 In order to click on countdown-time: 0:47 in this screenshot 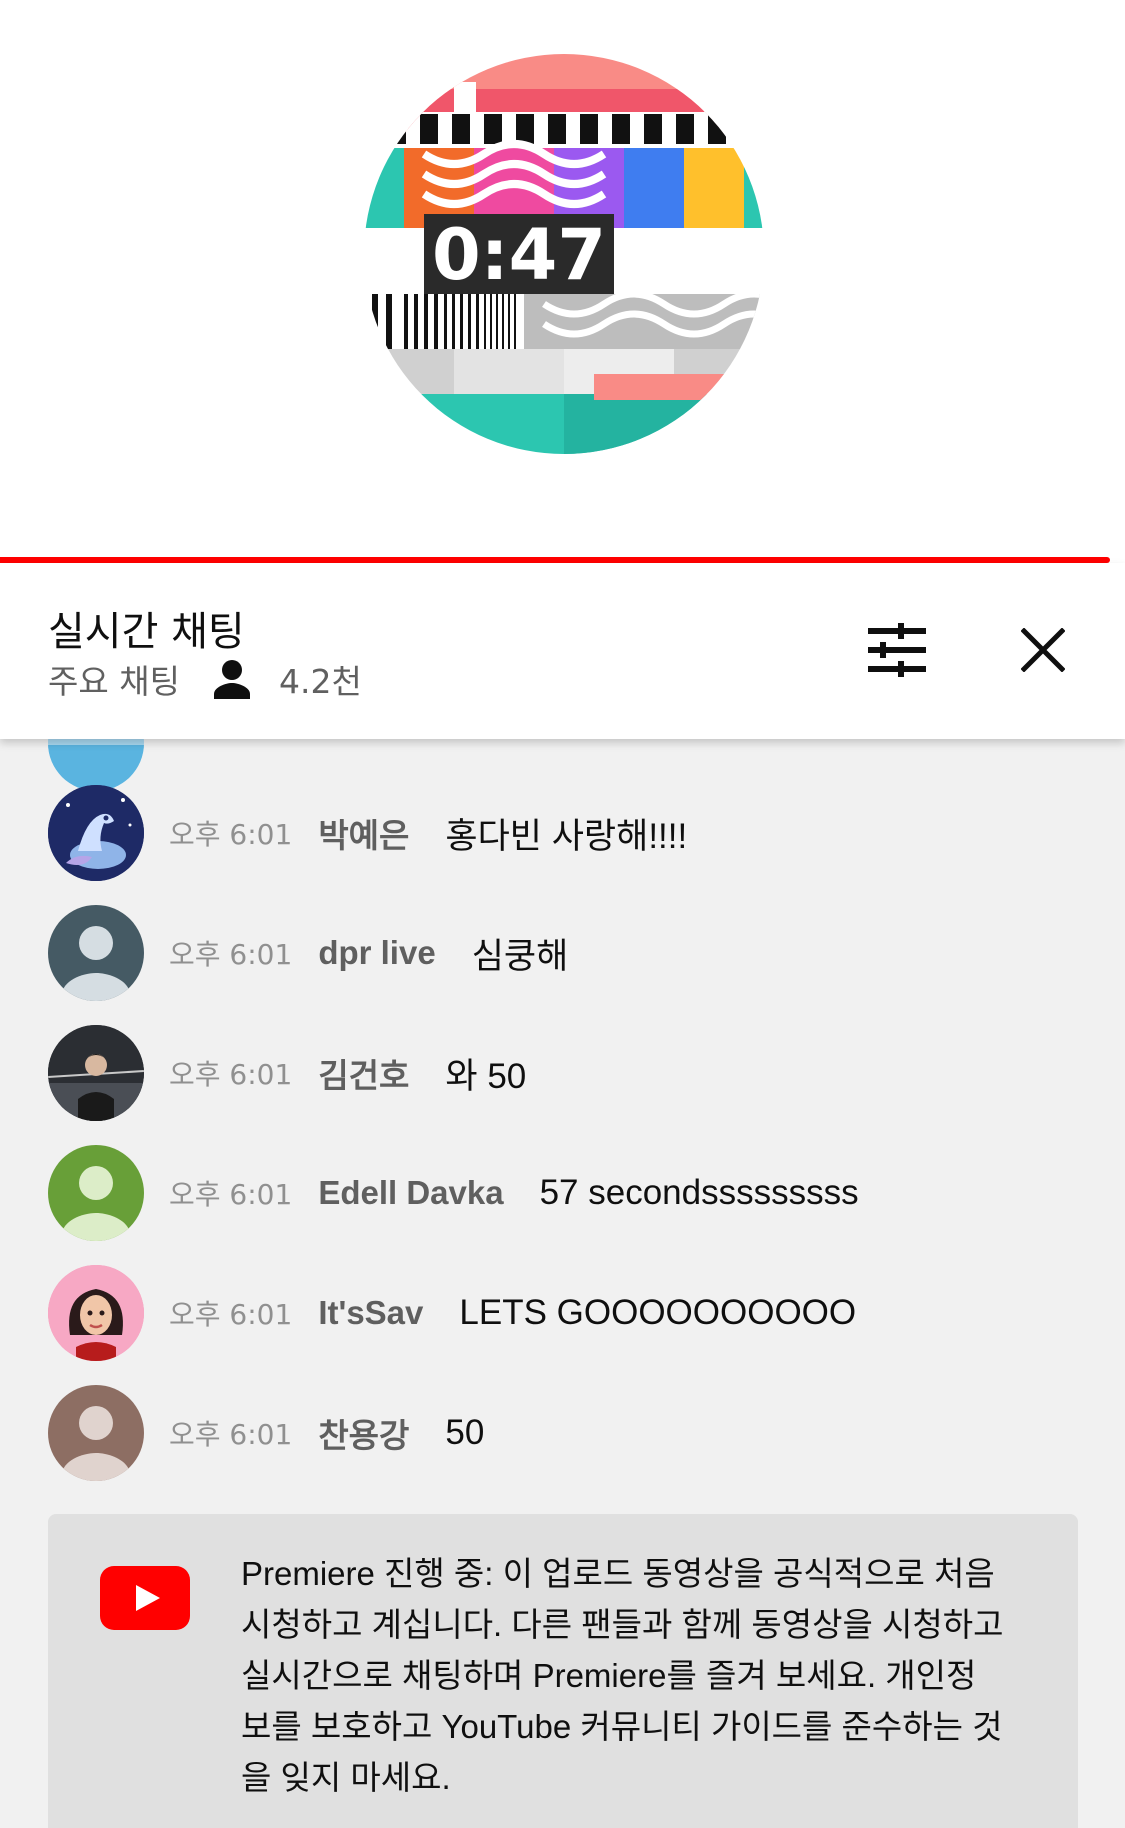, I will do `click(519, 255)`.